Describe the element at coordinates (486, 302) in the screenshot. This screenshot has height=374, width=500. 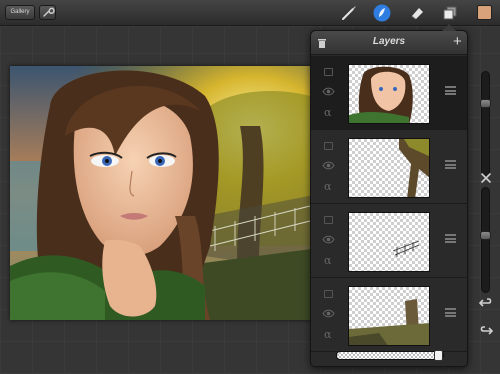
I see `undo-icon` at that location.